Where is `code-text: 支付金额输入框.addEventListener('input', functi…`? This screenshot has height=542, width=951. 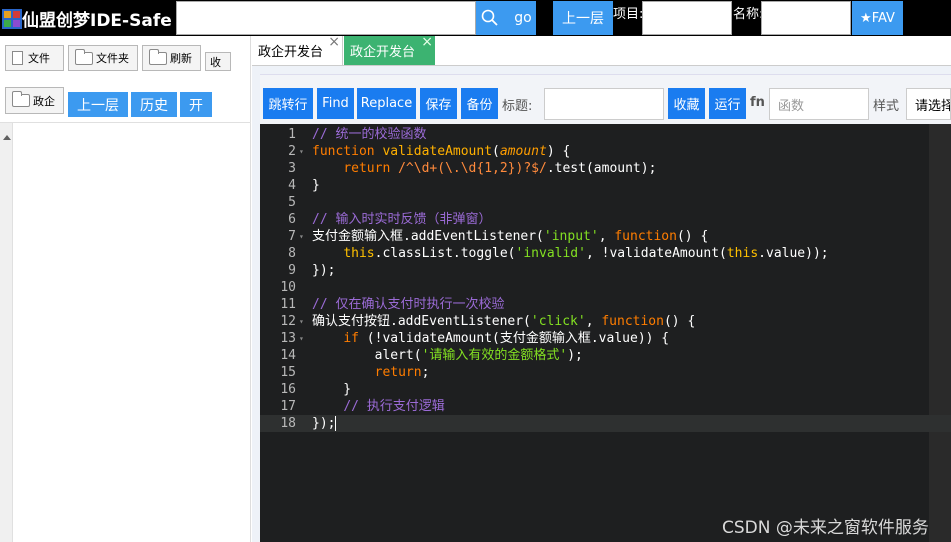 code-text: 支付金额输入框.addEventListener('input', functi… is located at coordinates (510, 236).